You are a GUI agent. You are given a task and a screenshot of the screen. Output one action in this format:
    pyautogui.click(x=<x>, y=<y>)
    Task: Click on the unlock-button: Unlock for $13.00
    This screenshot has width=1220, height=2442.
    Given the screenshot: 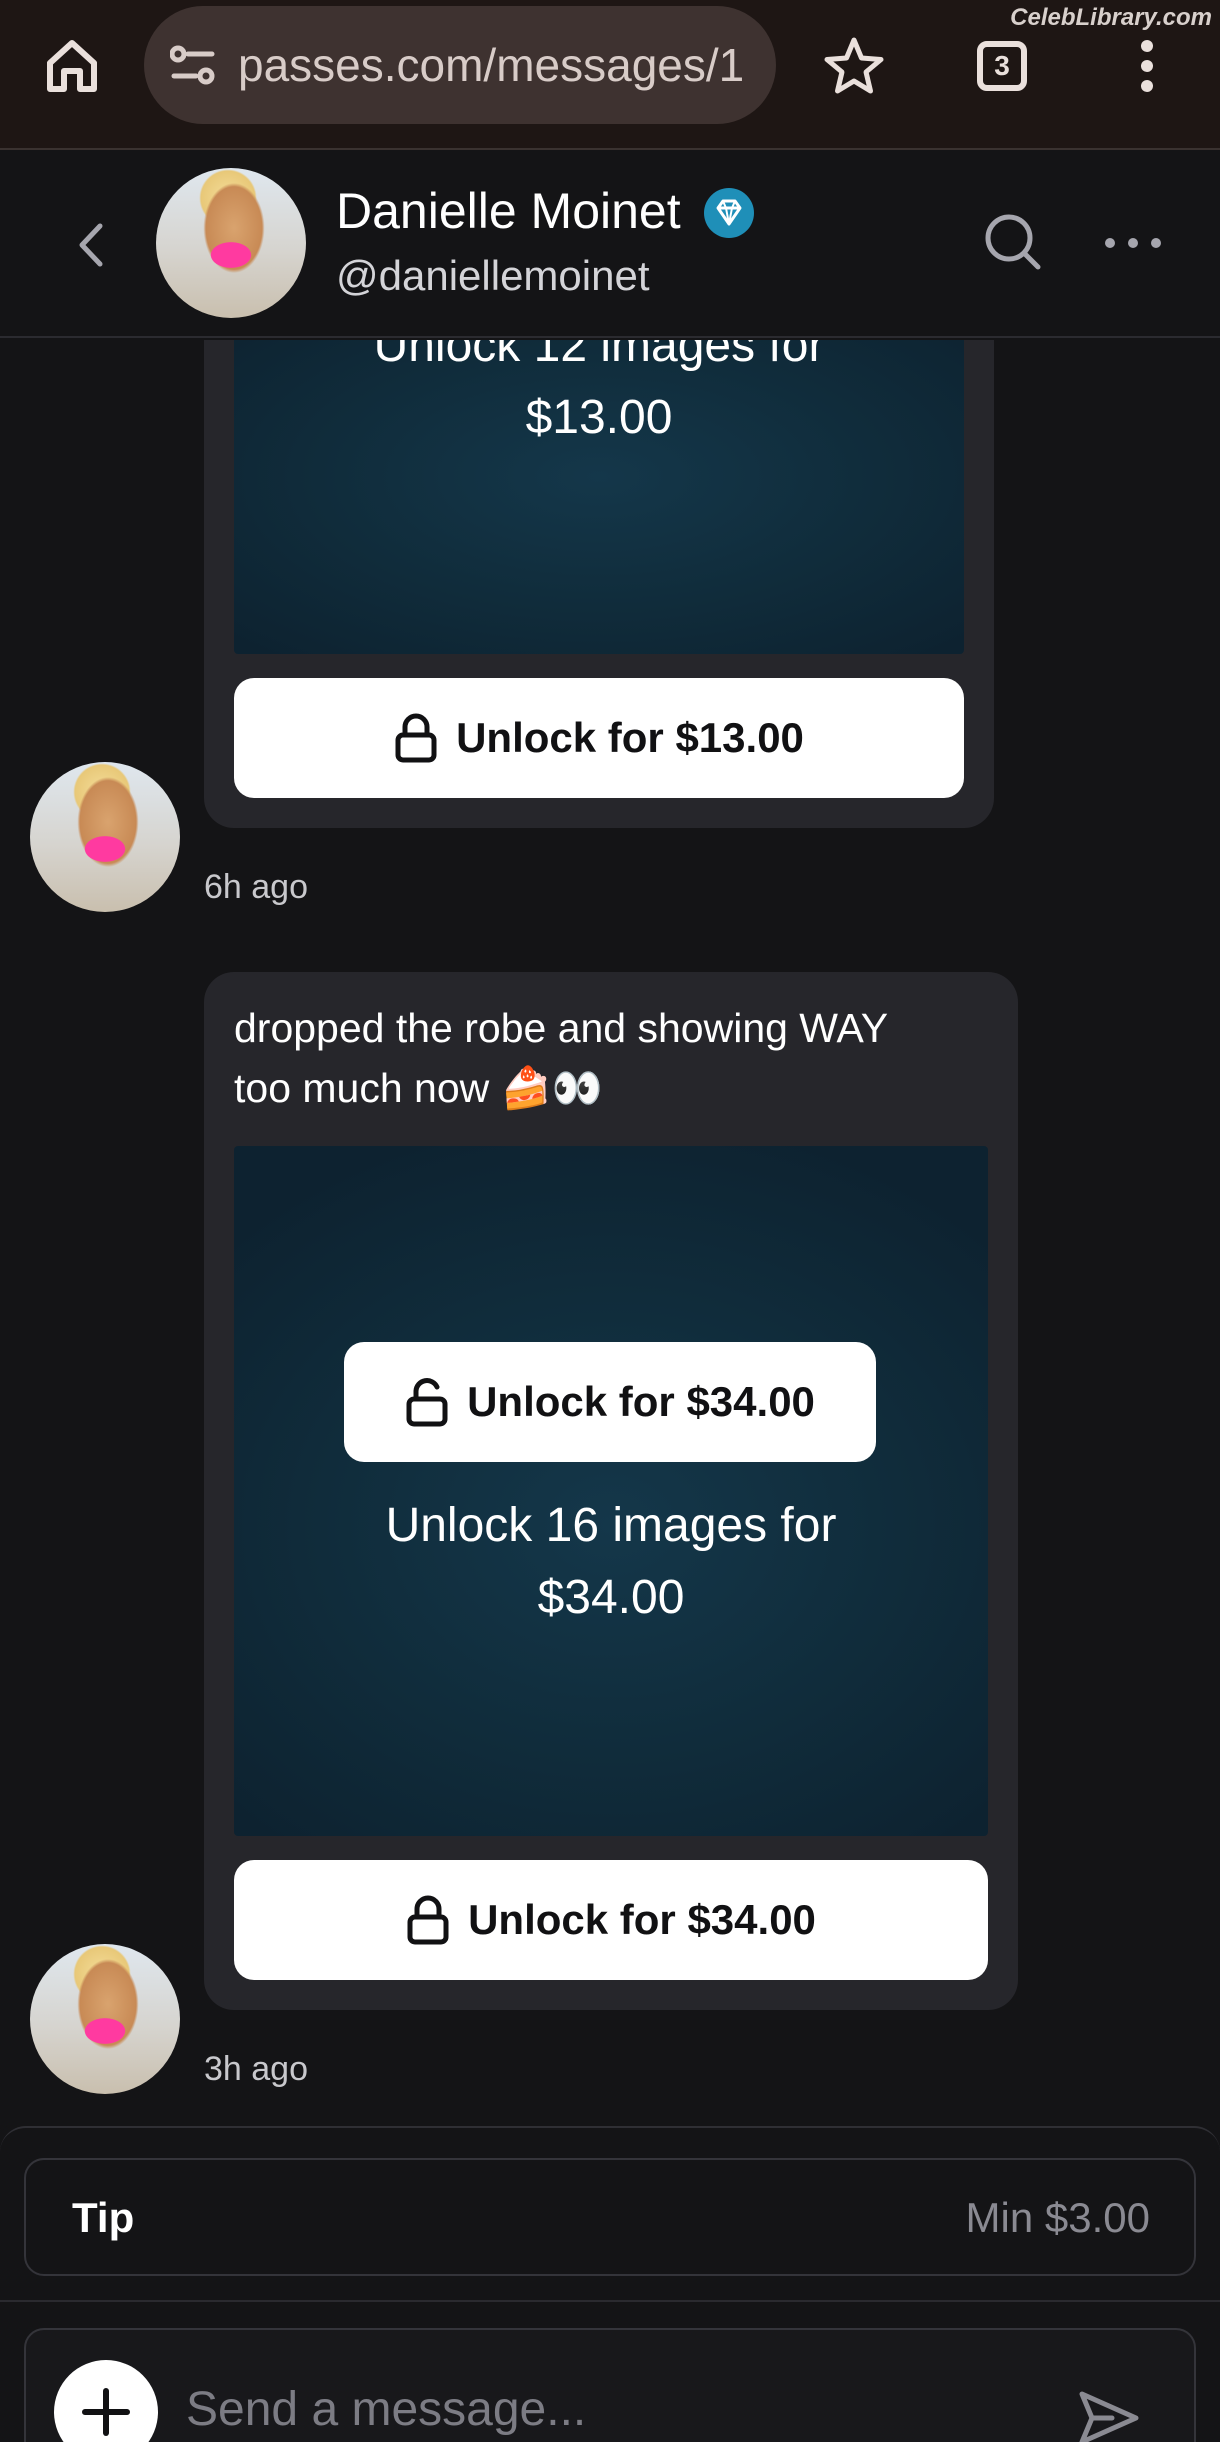 What is the action you would take?
    pyautogui.click(x=599, y=738)
    